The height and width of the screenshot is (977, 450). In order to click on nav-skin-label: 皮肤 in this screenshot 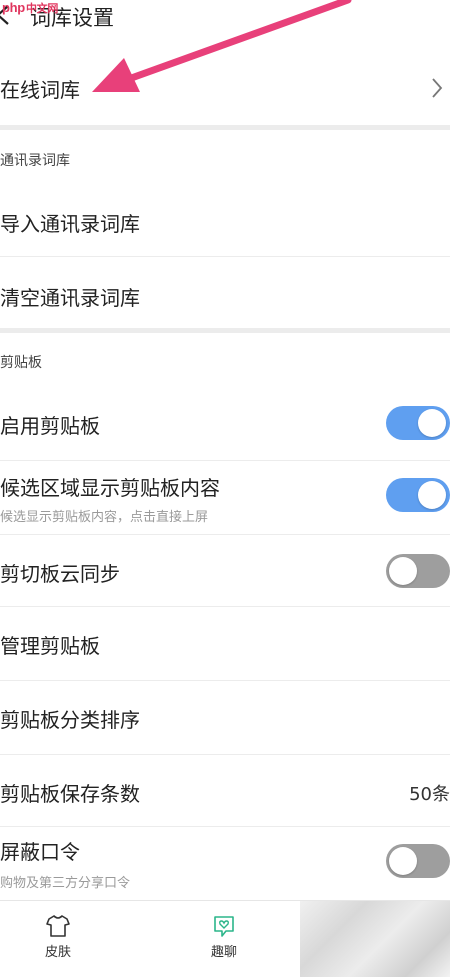, I will do `click(57, 952)`.